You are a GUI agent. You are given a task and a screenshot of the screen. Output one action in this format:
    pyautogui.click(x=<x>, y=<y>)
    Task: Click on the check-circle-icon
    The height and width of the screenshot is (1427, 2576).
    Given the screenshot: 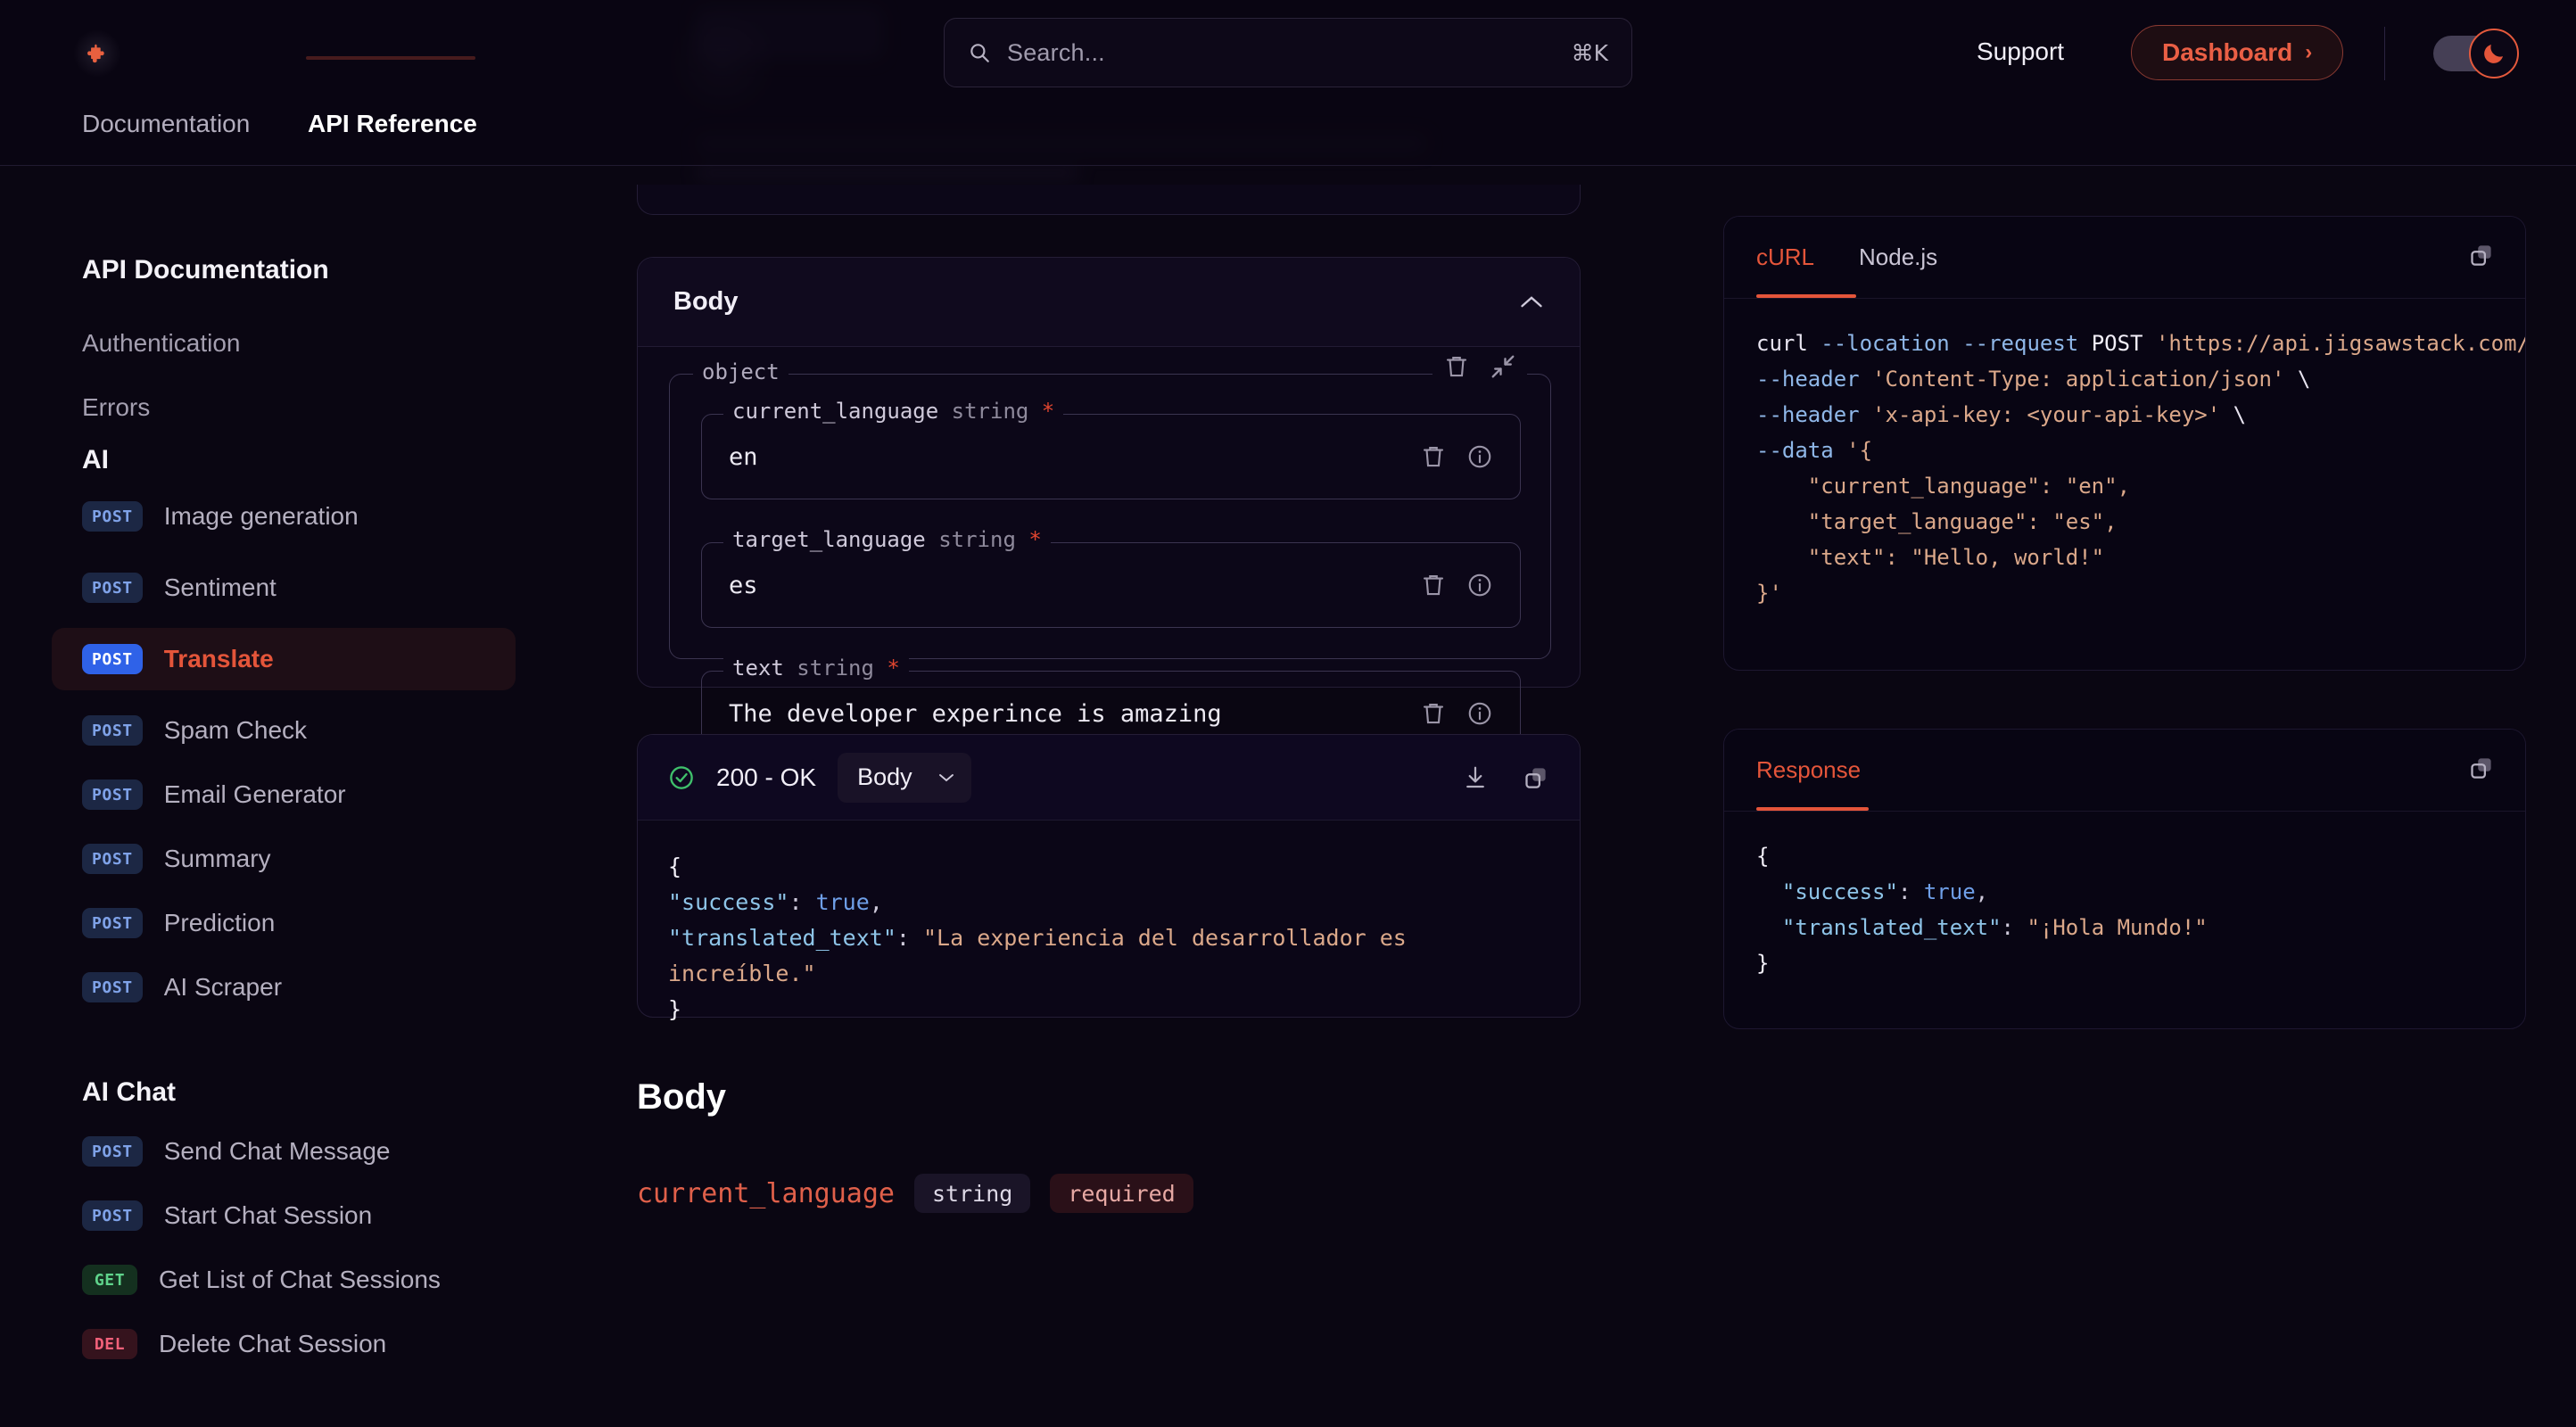 What is the action you would take?
    pyautogui.click(x=681, y=777)
    